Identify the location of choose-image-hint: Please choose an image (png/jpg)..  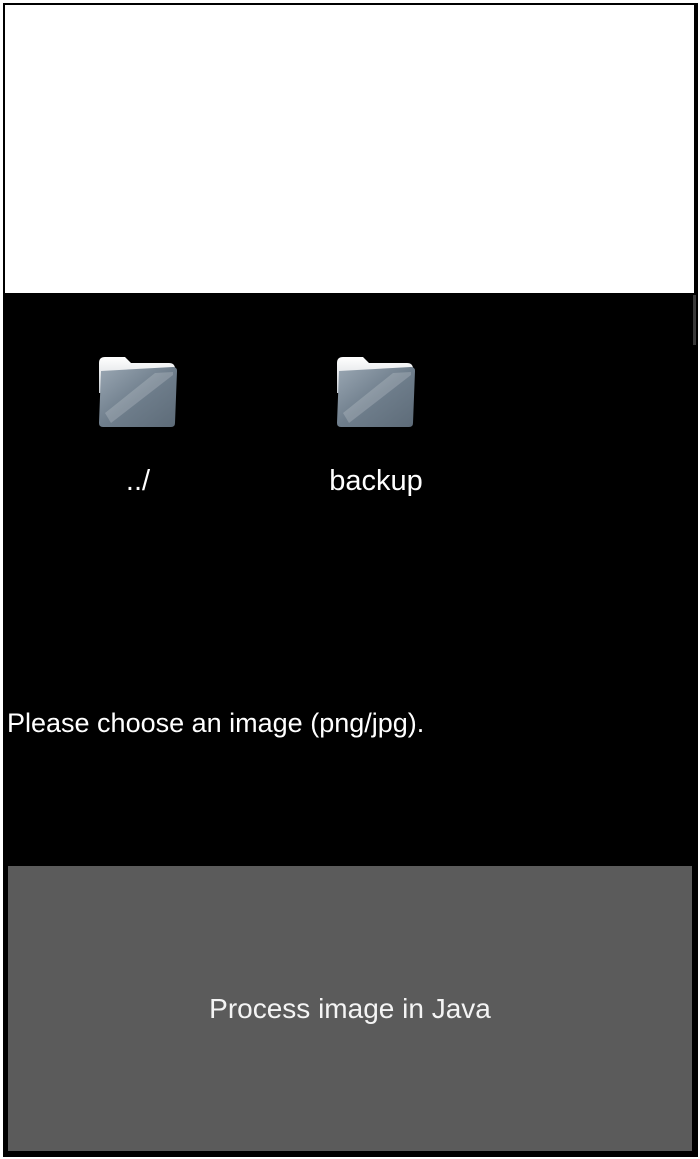
(216, 723).